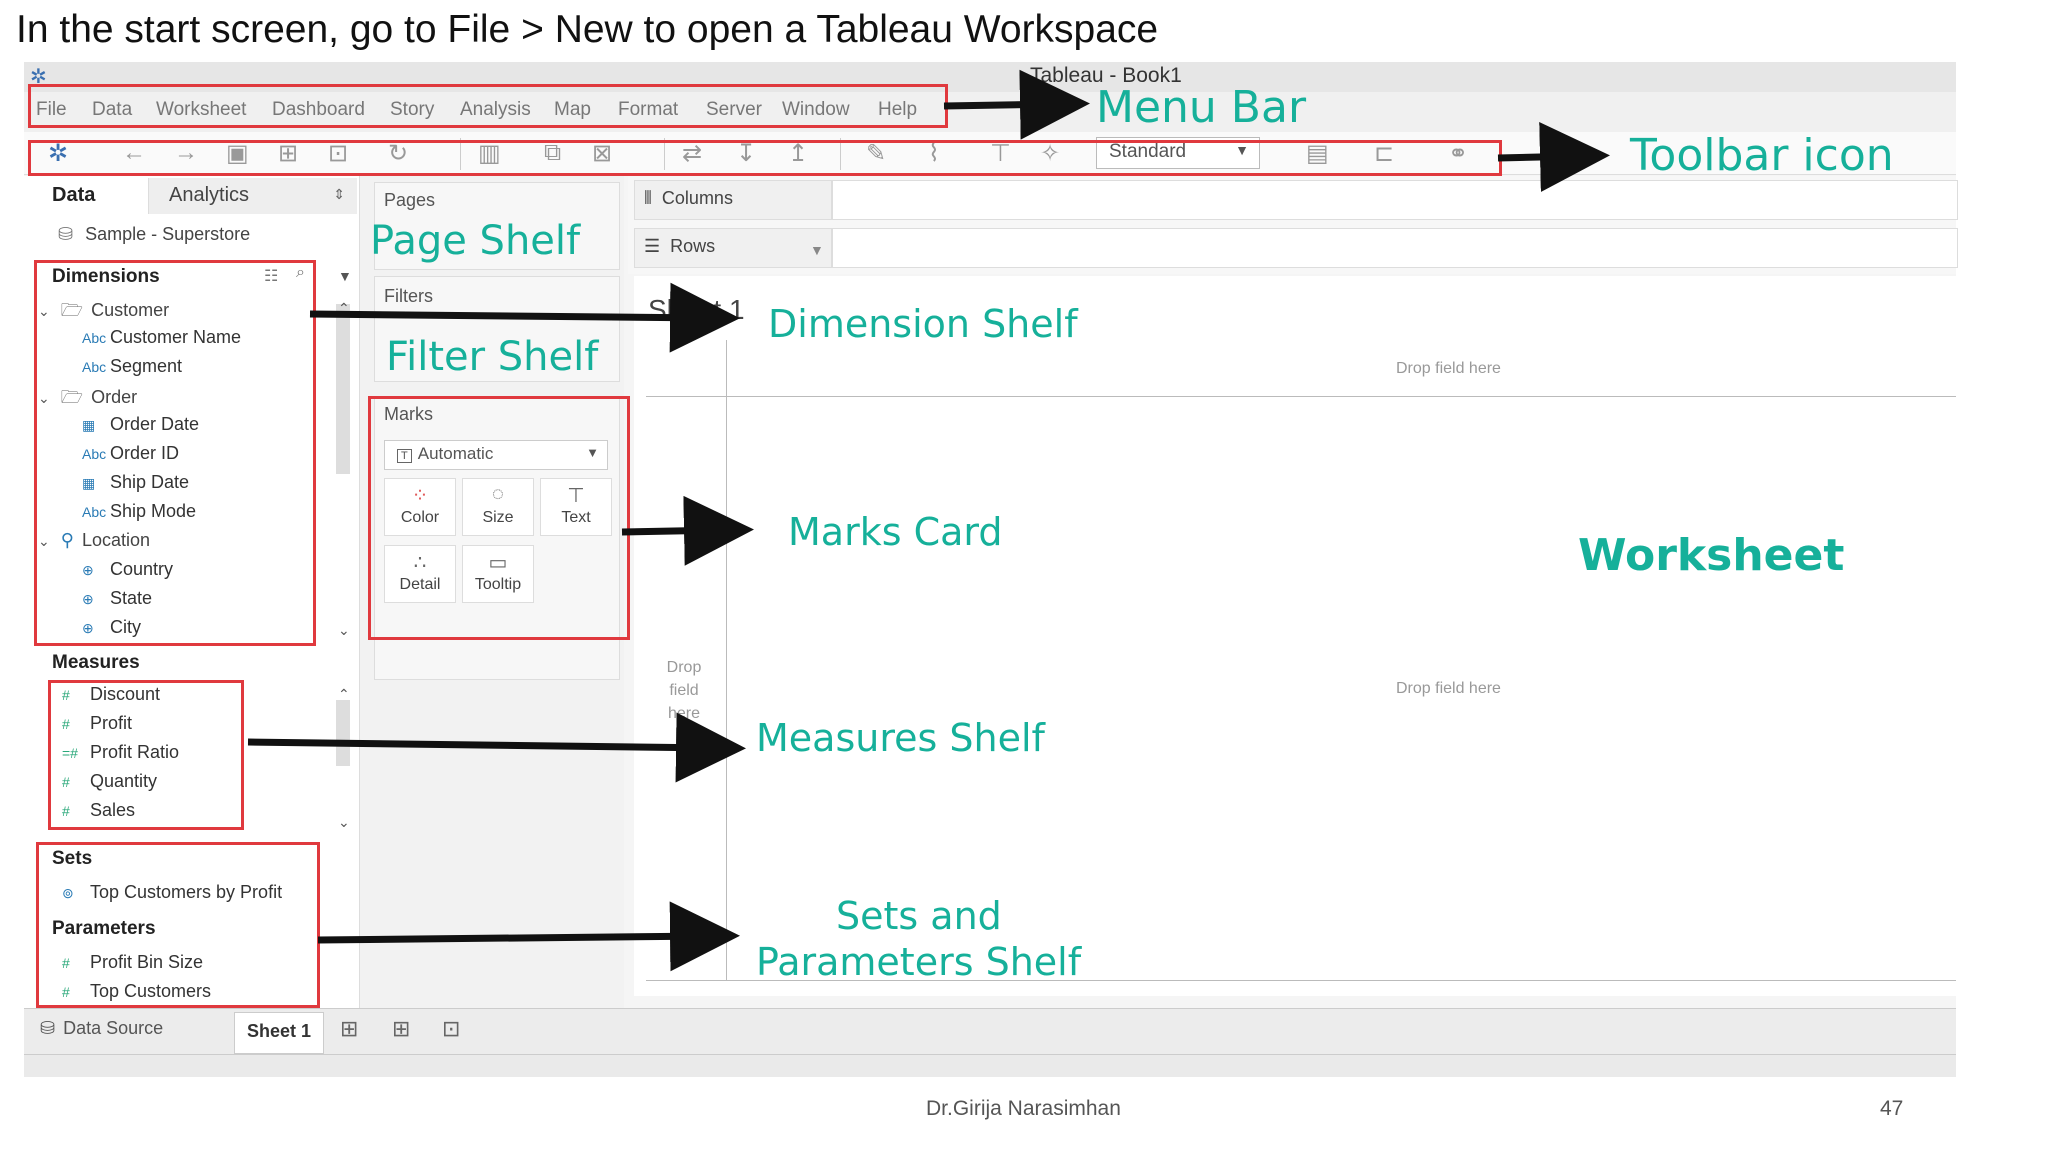  What do you see at coordinates (475, 241) in the screenshot?
I see `annotation-page-shelf: Page Shelf` at bounding box center [475, 241].